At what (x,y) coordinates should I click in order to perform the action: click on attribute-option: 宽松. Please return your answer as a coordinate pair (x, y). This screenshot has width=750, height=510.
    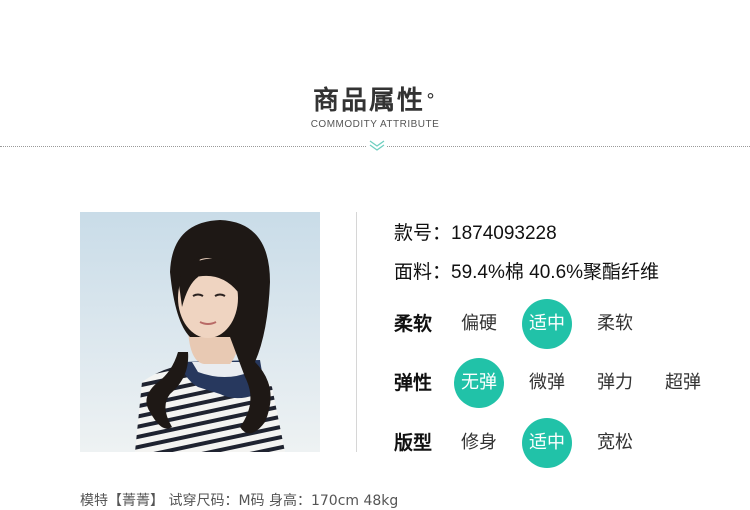
    Looking at the image, I should click on (615, 442).